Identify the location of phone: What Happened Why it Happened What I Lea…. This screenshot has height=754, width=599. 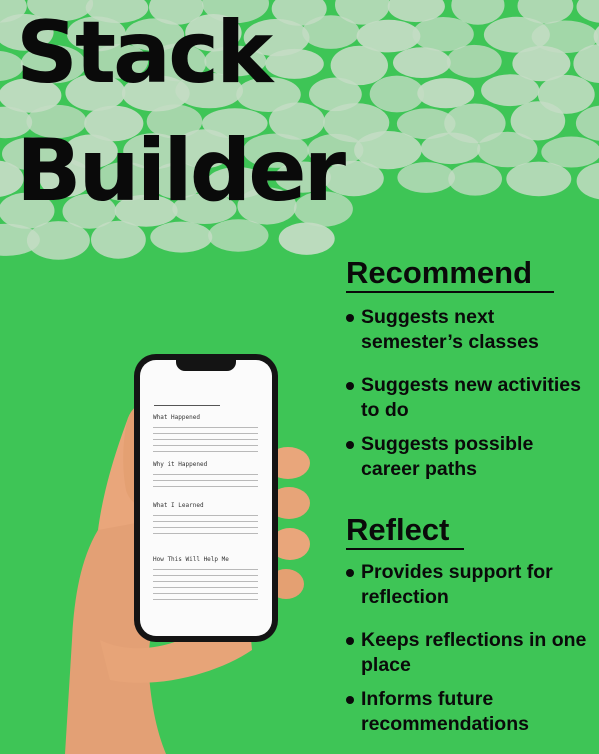
(206, 498).